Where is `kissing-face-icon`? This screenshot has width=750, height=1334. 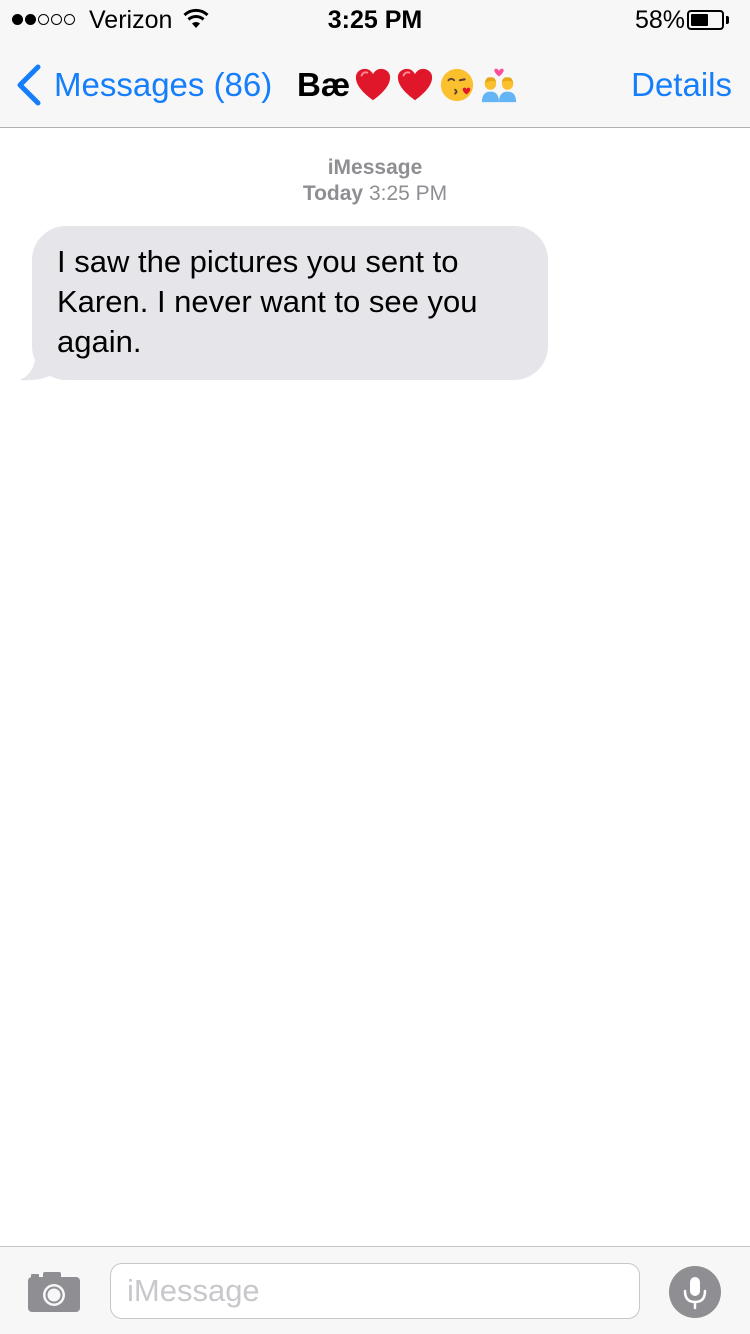
kissing-face-icon is located at coordinates (457, 85).